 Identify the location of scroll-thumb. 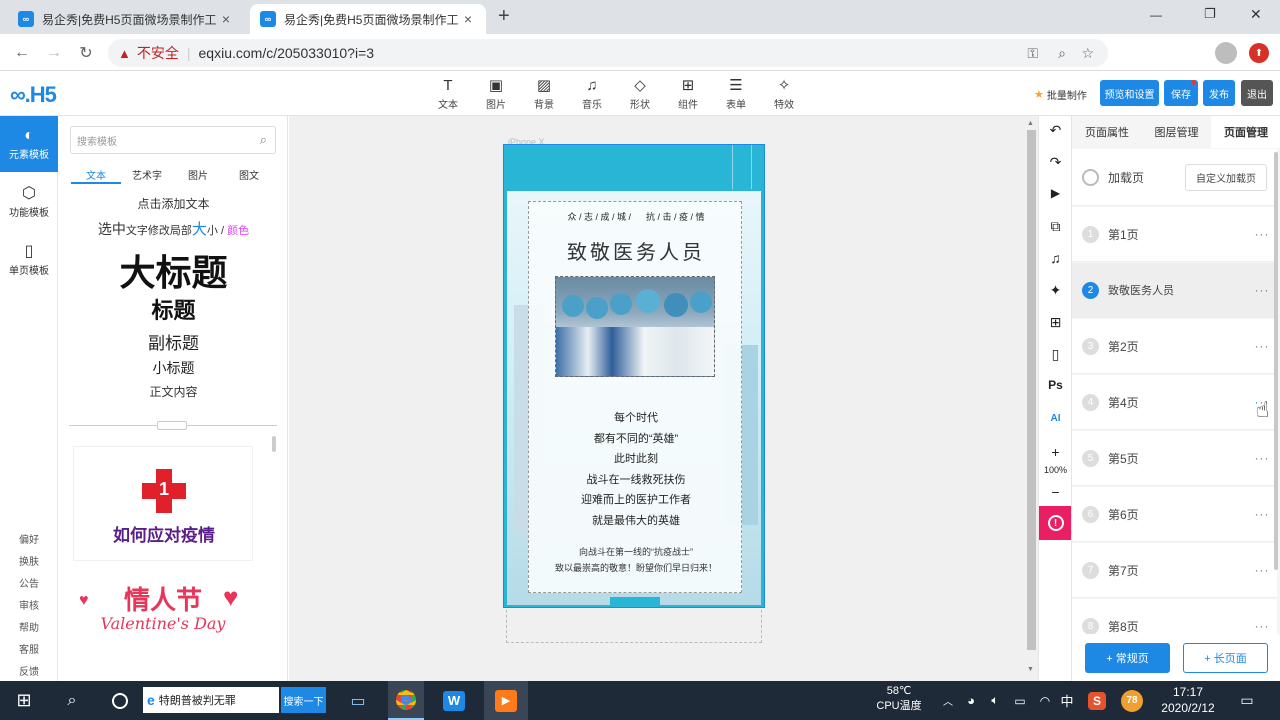
(1031, 390).